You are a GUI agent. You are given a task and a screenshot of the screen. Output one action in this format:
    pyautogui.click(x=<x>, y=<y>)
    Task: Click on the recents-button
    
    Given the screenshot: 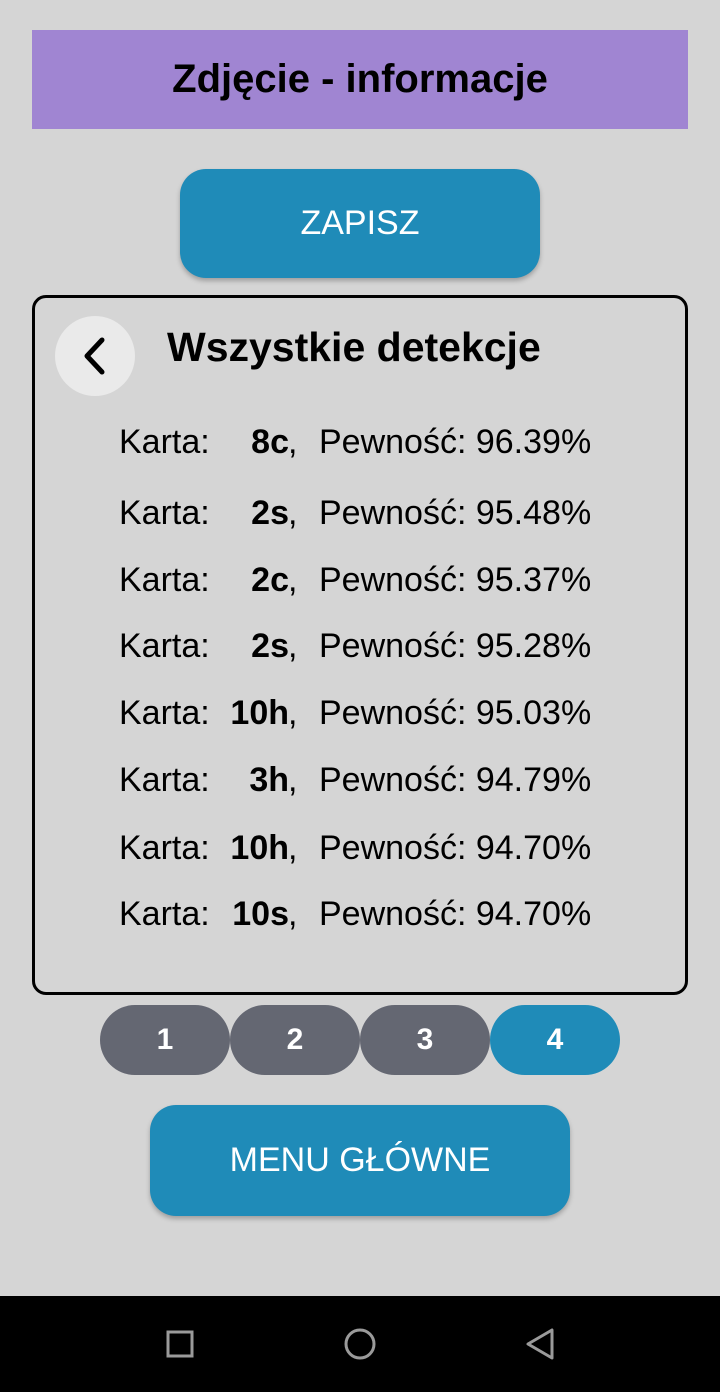 What is the action you would take?
    pyautogui.click(x=180, y=1344)
    